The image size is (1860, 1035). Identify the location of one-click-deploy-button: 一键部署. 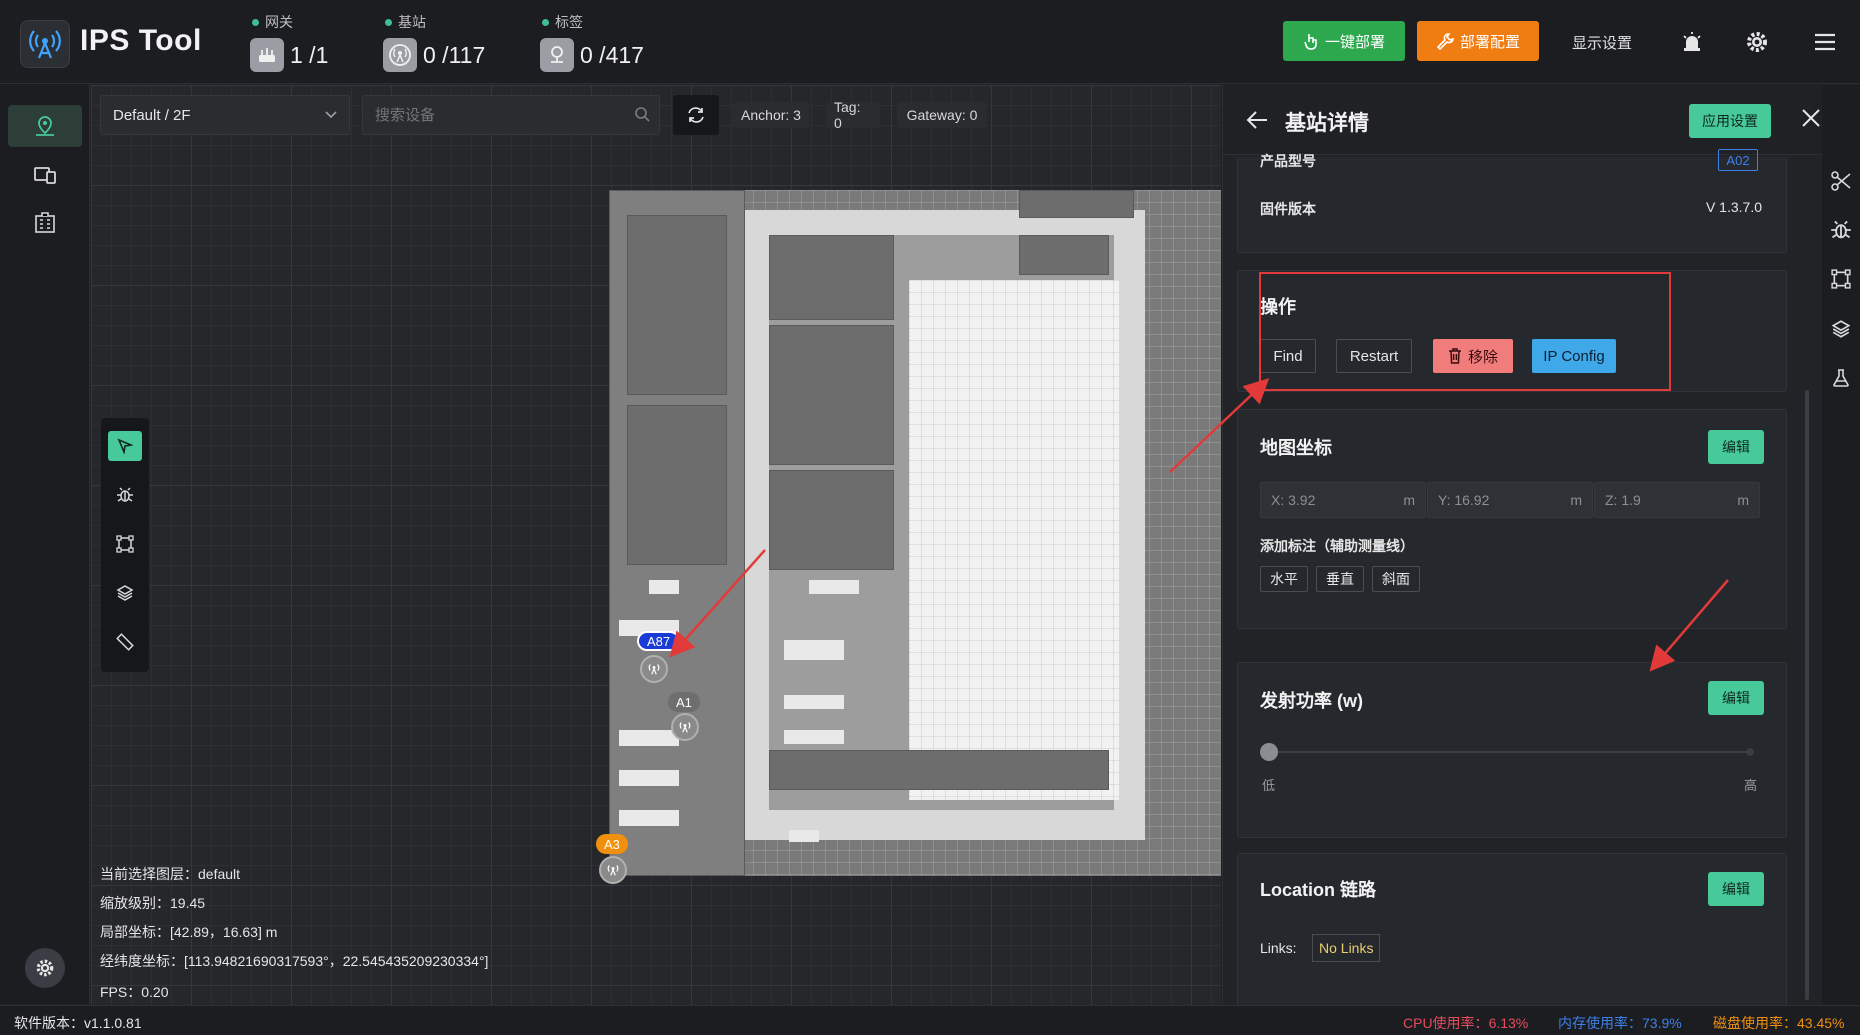
(1344, 41).